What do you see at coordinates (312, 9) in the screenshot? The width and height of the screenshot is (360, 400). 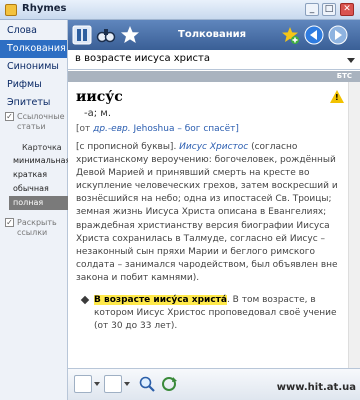 I see `minimize-button: _` at bounding box center [312, 9].